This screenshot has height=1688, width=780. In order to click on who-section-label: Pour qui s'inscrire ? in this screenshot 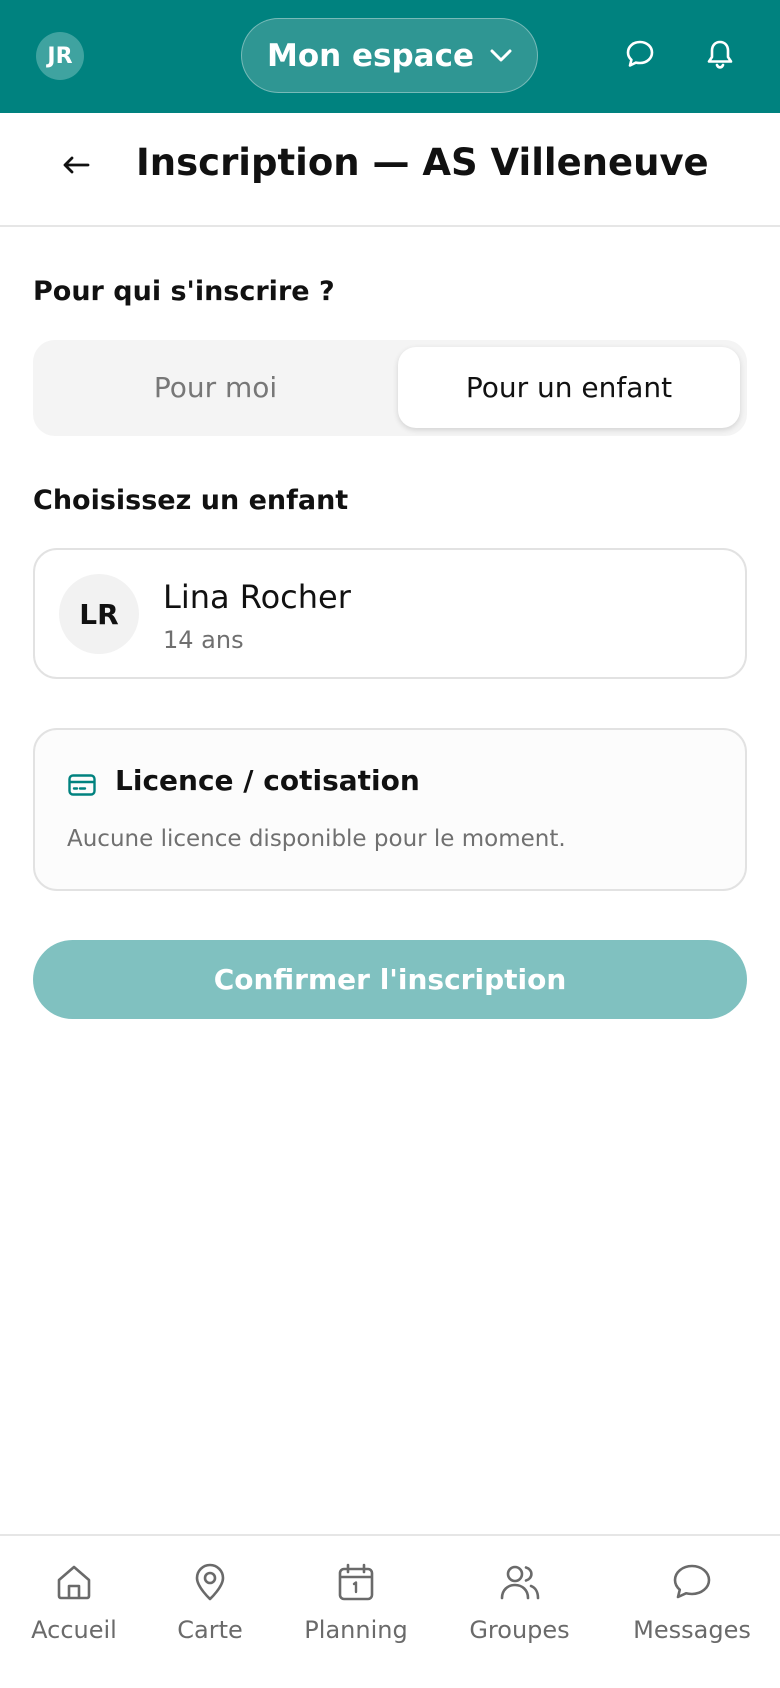, I will do `click(184, 291)`.